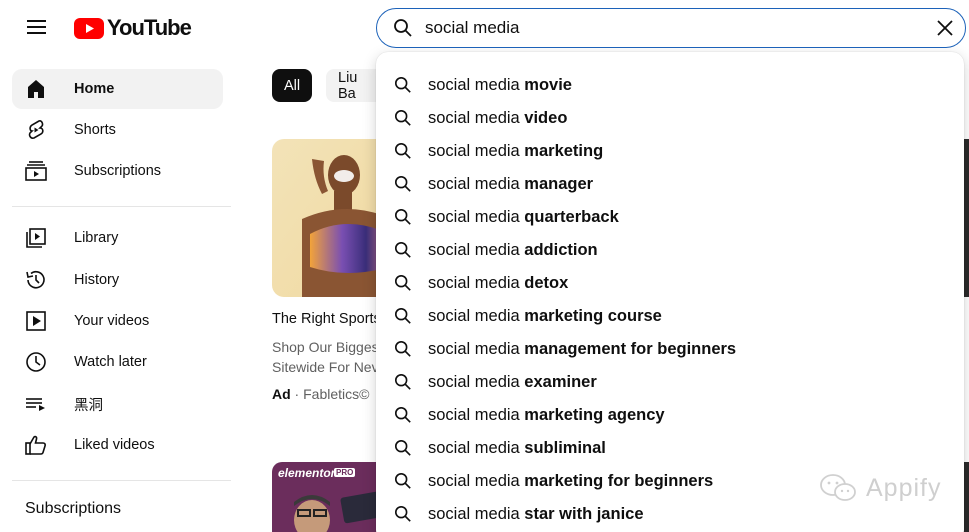  What do you see at coordinates (571, 217) in the screenshot?
I see `suggestion-completion: quarterback` at bounding box center [571, 217].